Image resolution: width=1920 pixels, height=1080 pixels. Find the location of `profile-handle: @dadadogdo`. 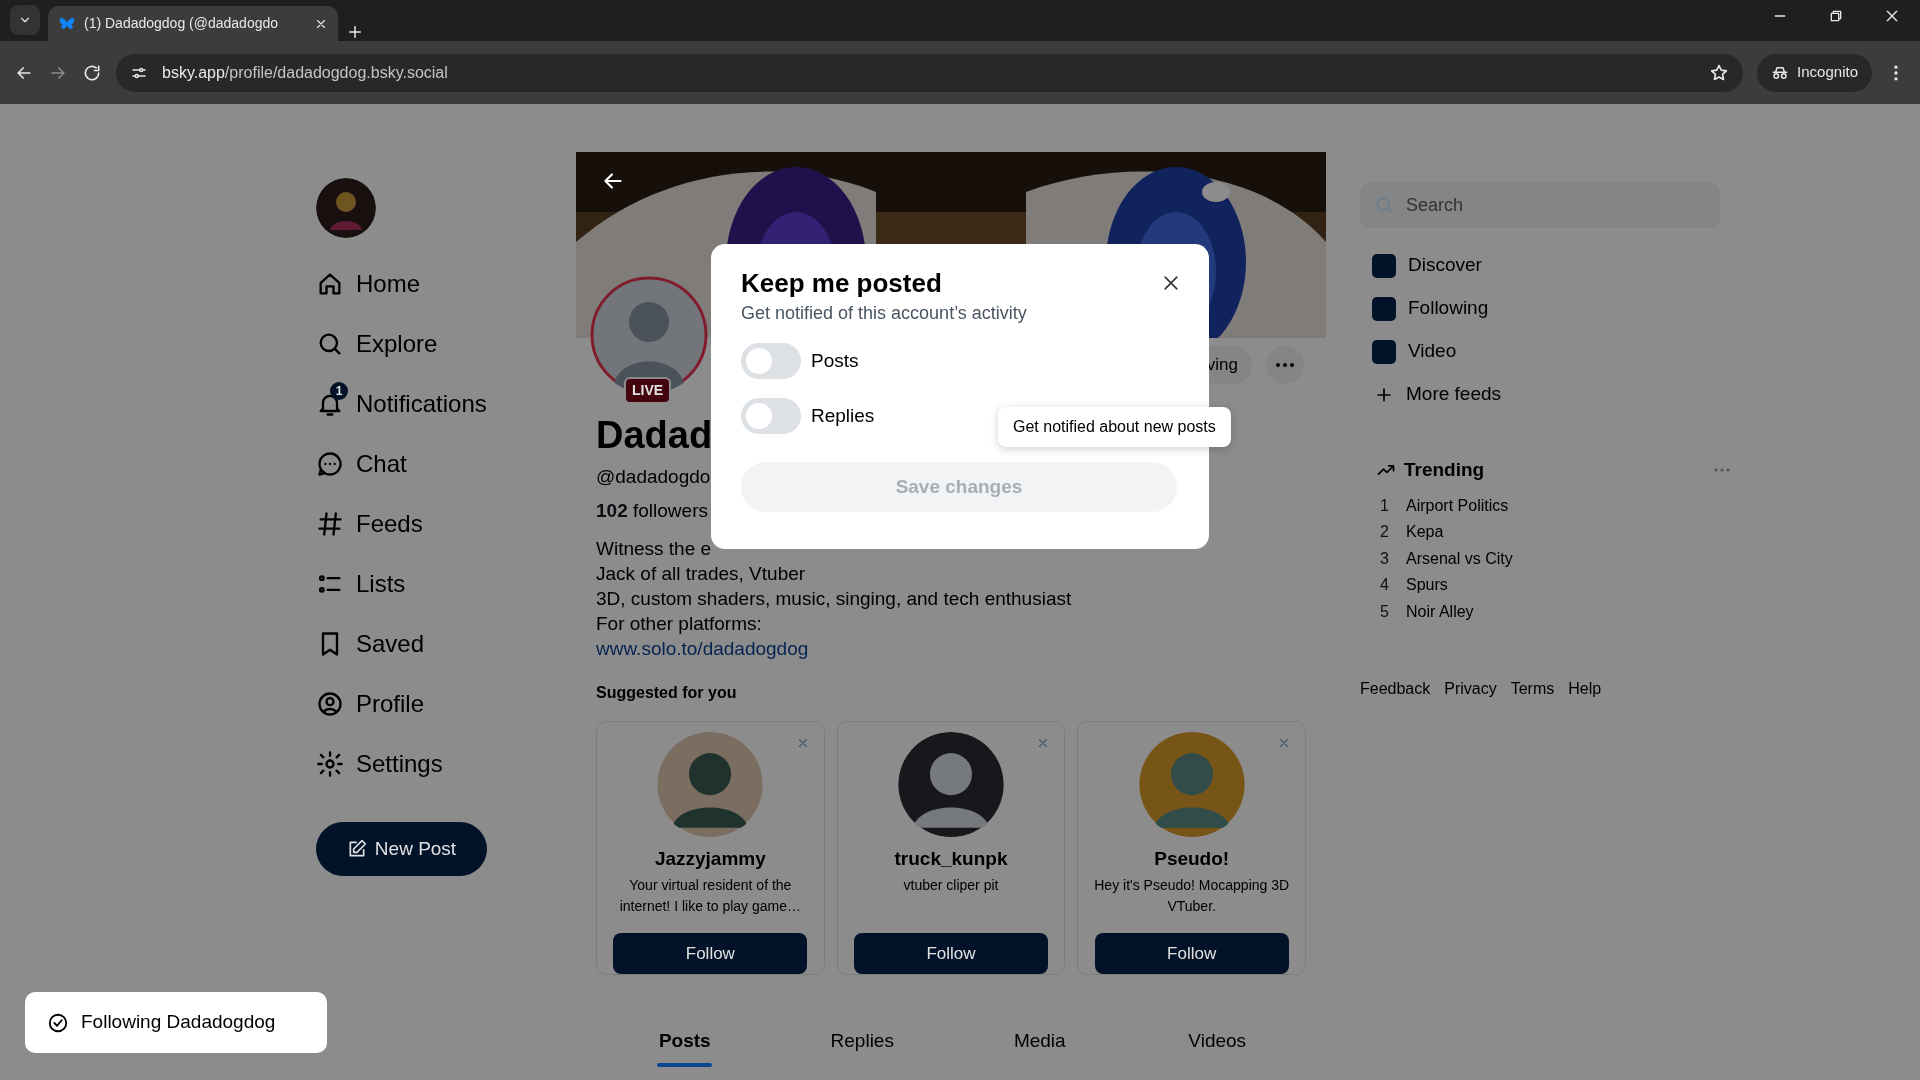

profile-handle: @dadadogdo is located at coordinates (653, 476).